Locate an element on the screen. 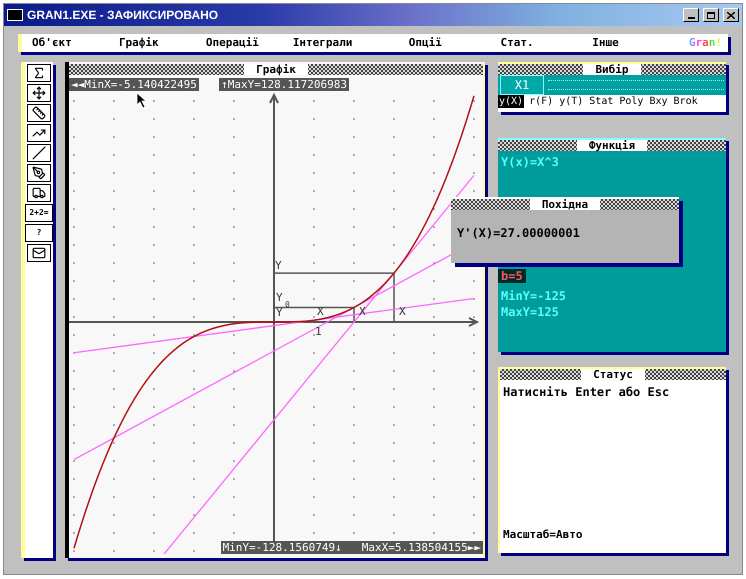  menu-item: Опції is located at coordinates (454, 43).